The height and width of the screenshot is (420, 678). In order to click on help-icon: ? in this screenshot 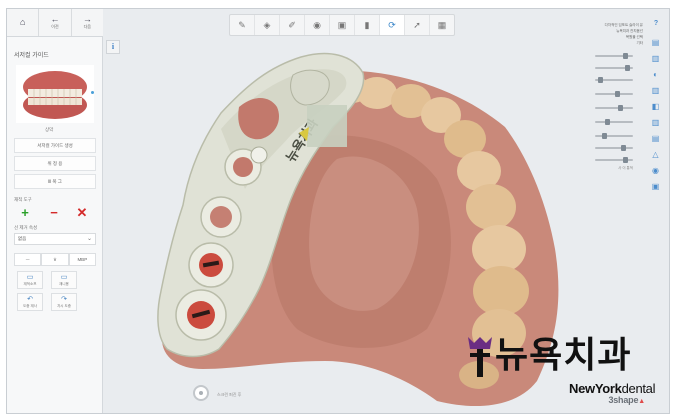, I will do `click(656, 24)`.